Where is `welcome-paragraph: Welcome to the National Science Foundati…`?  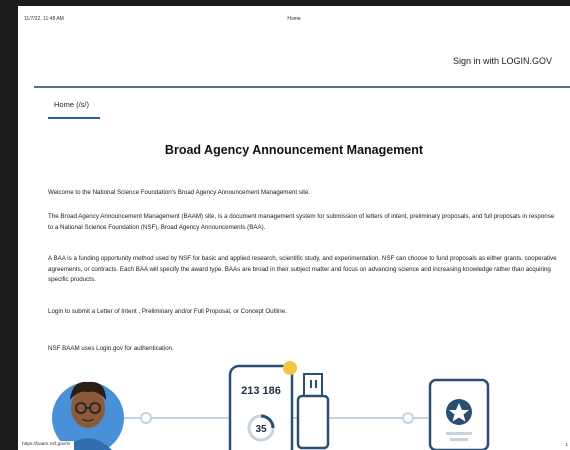 welcome-paragraph: Welcome to the National Science Foundati… is located at coordinates (179, 192).